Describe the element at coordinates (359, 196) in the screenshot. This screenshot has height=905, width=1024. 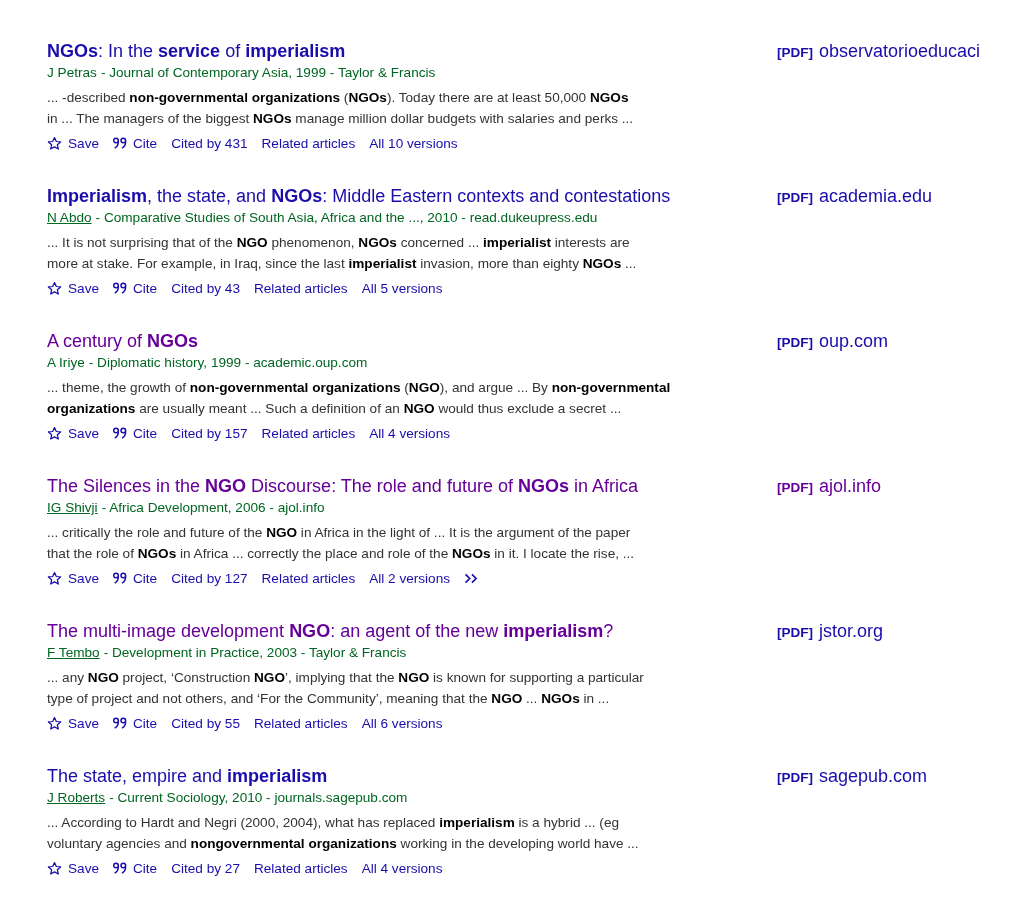
I see `result-title-link: Imperialism, the state, and NGOs: Middle Eastern contexts and contestations` at that location.